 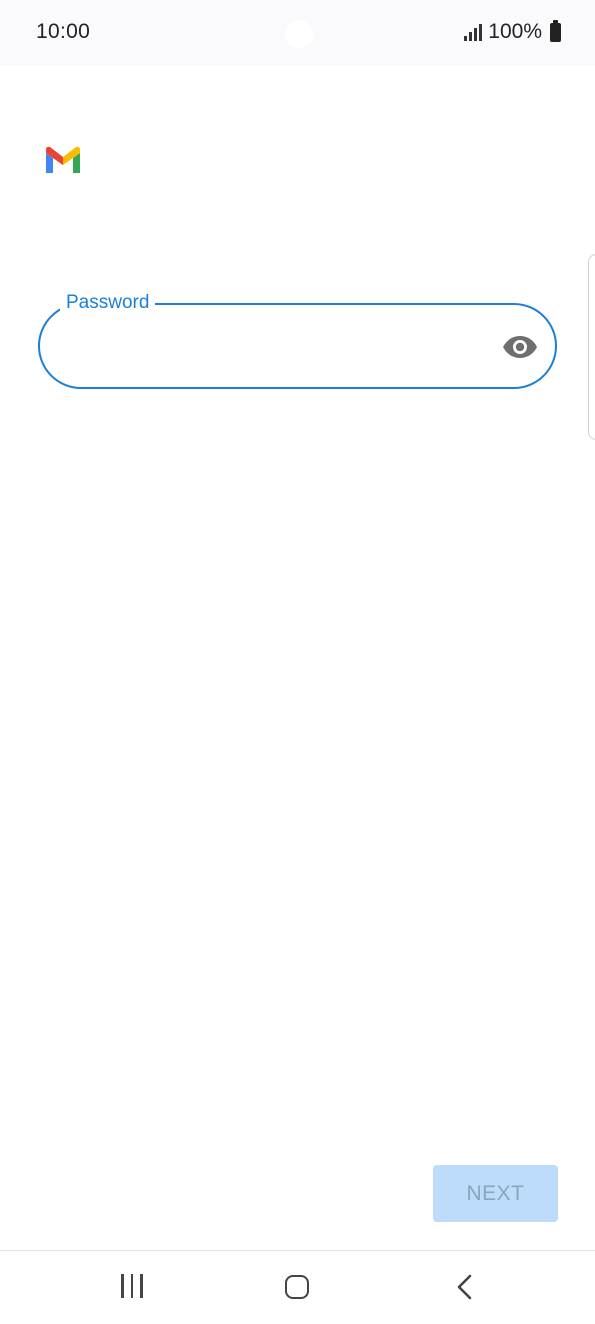 What do you see at coordinates (63, 31) in the screenshot?
I see `status-time: 10:00` at bounding box center [63, 31].